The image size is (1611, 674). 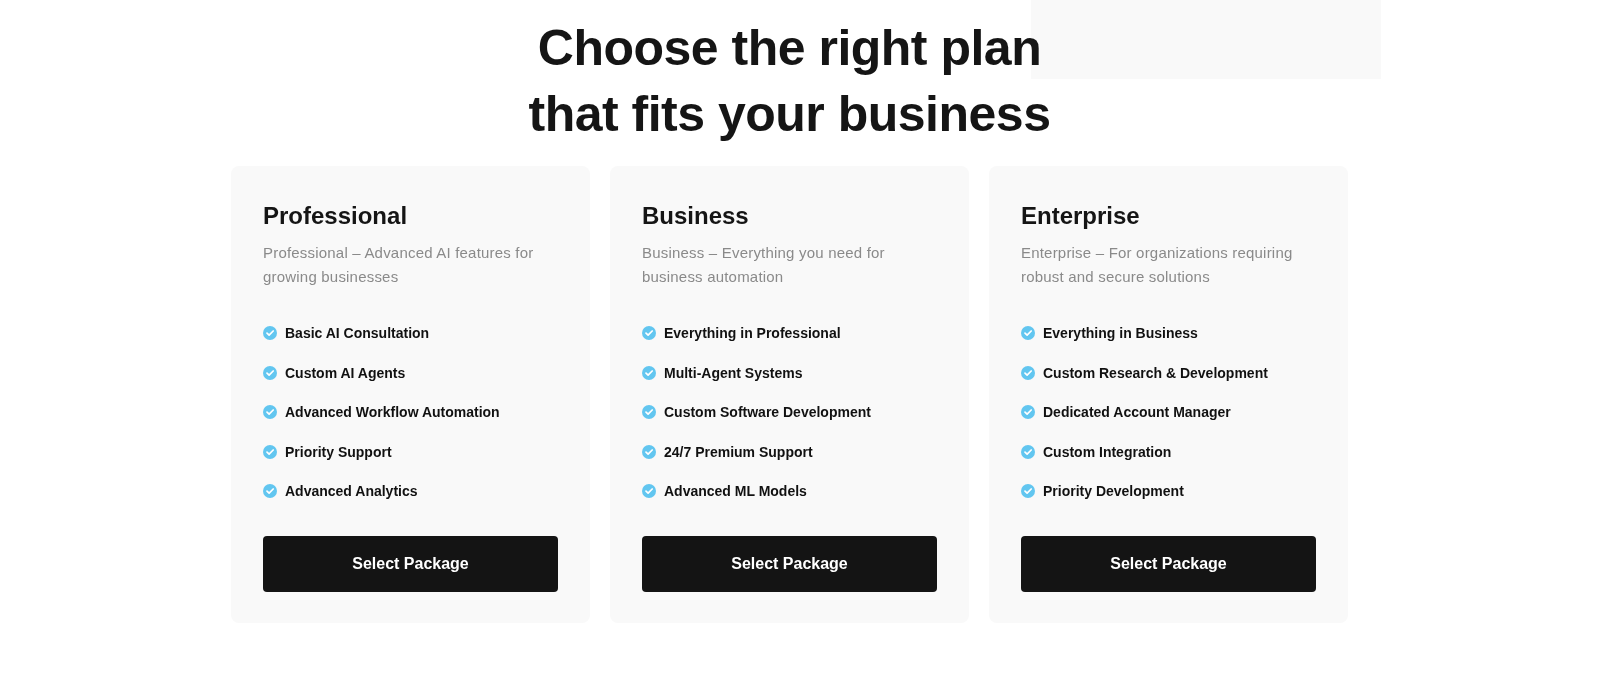 I want to click on feature-text: Advanced Analytics, so click(x=351, y=491).